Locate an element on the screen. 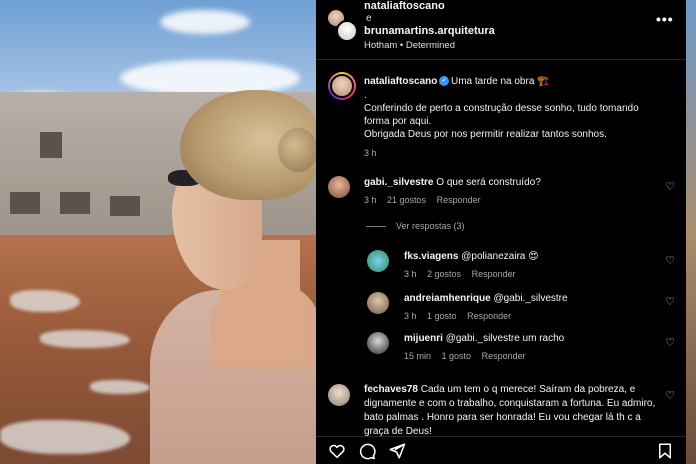  reply-meta: 15 min 1 gosto Responder is located at coordinates (469, 356).